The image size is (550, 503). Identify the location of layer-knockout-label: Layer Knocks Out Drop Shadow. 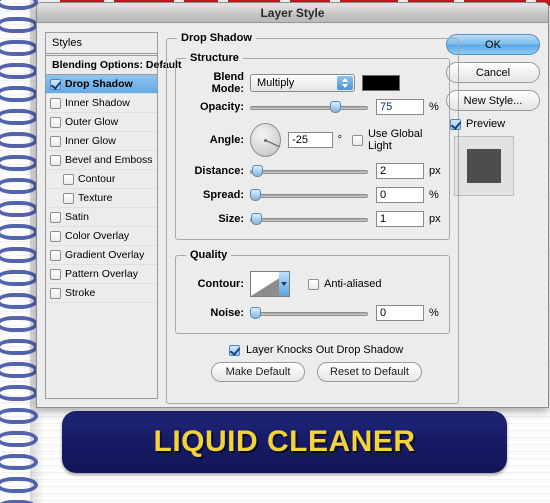
(325, 350).